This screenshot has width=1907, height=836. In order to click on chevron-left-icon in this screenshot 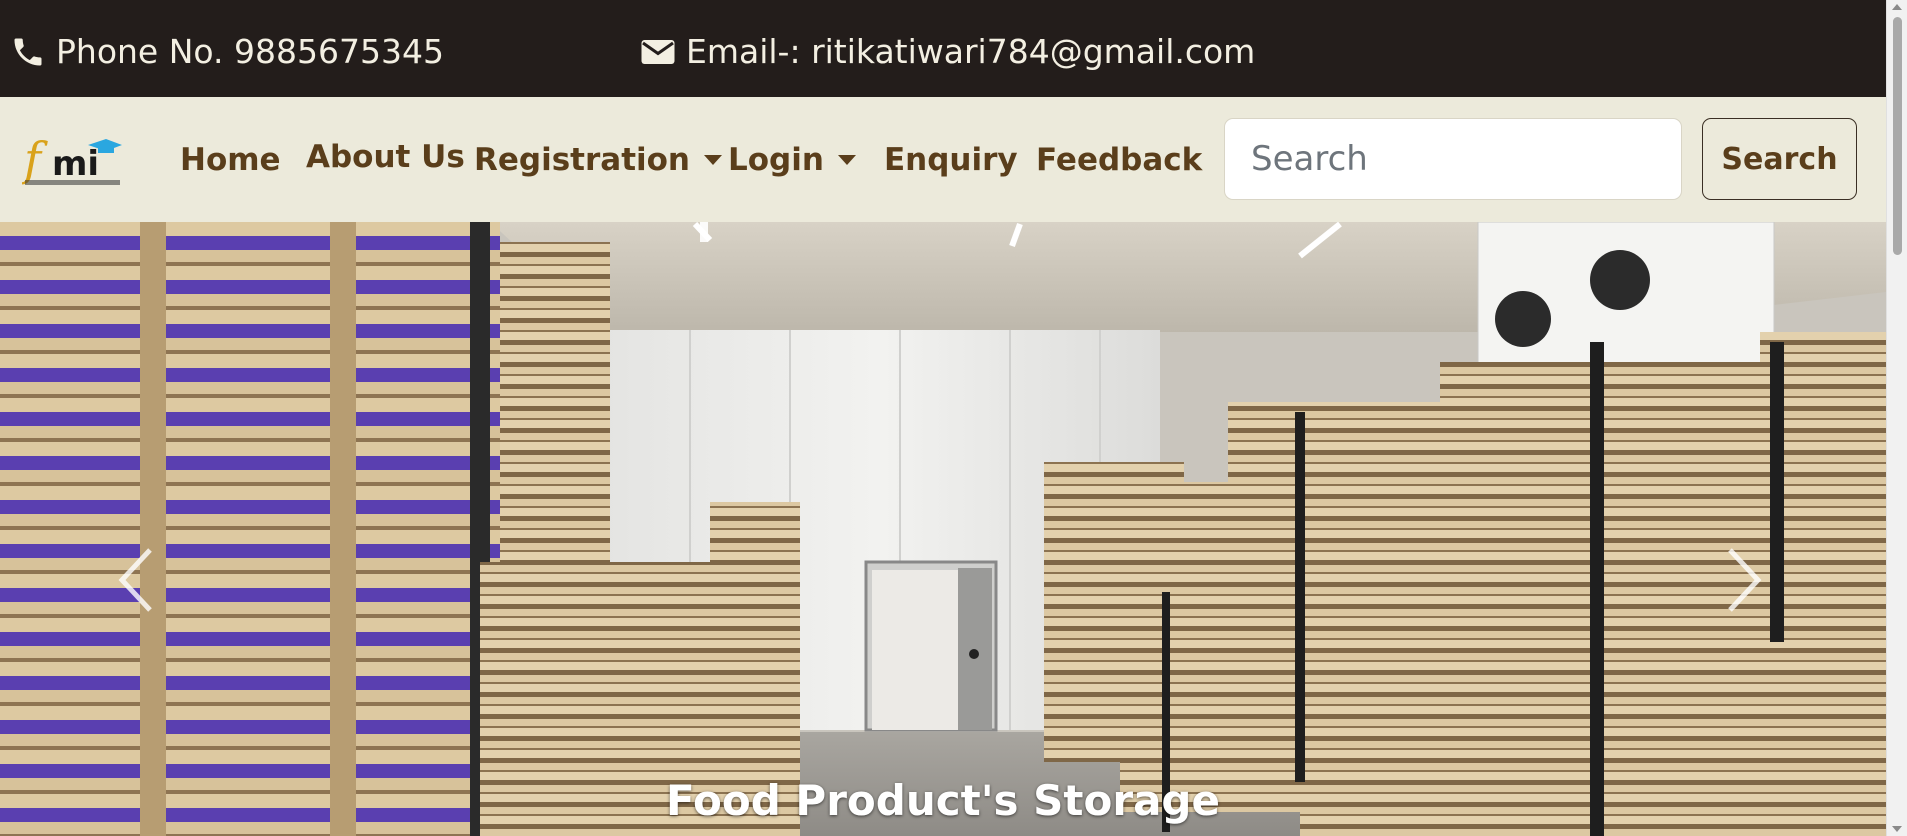, I will do `click(135, 580)`.